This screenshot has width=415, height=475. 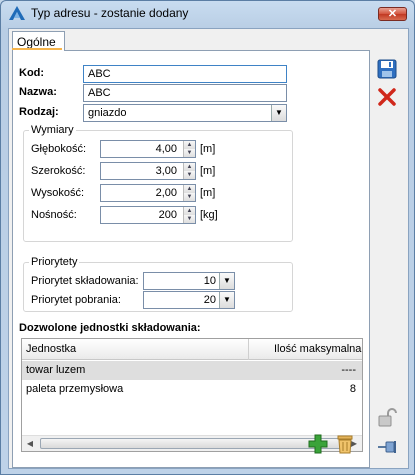 I want to click on kod-value: ABC, so click(x=99, y=74).